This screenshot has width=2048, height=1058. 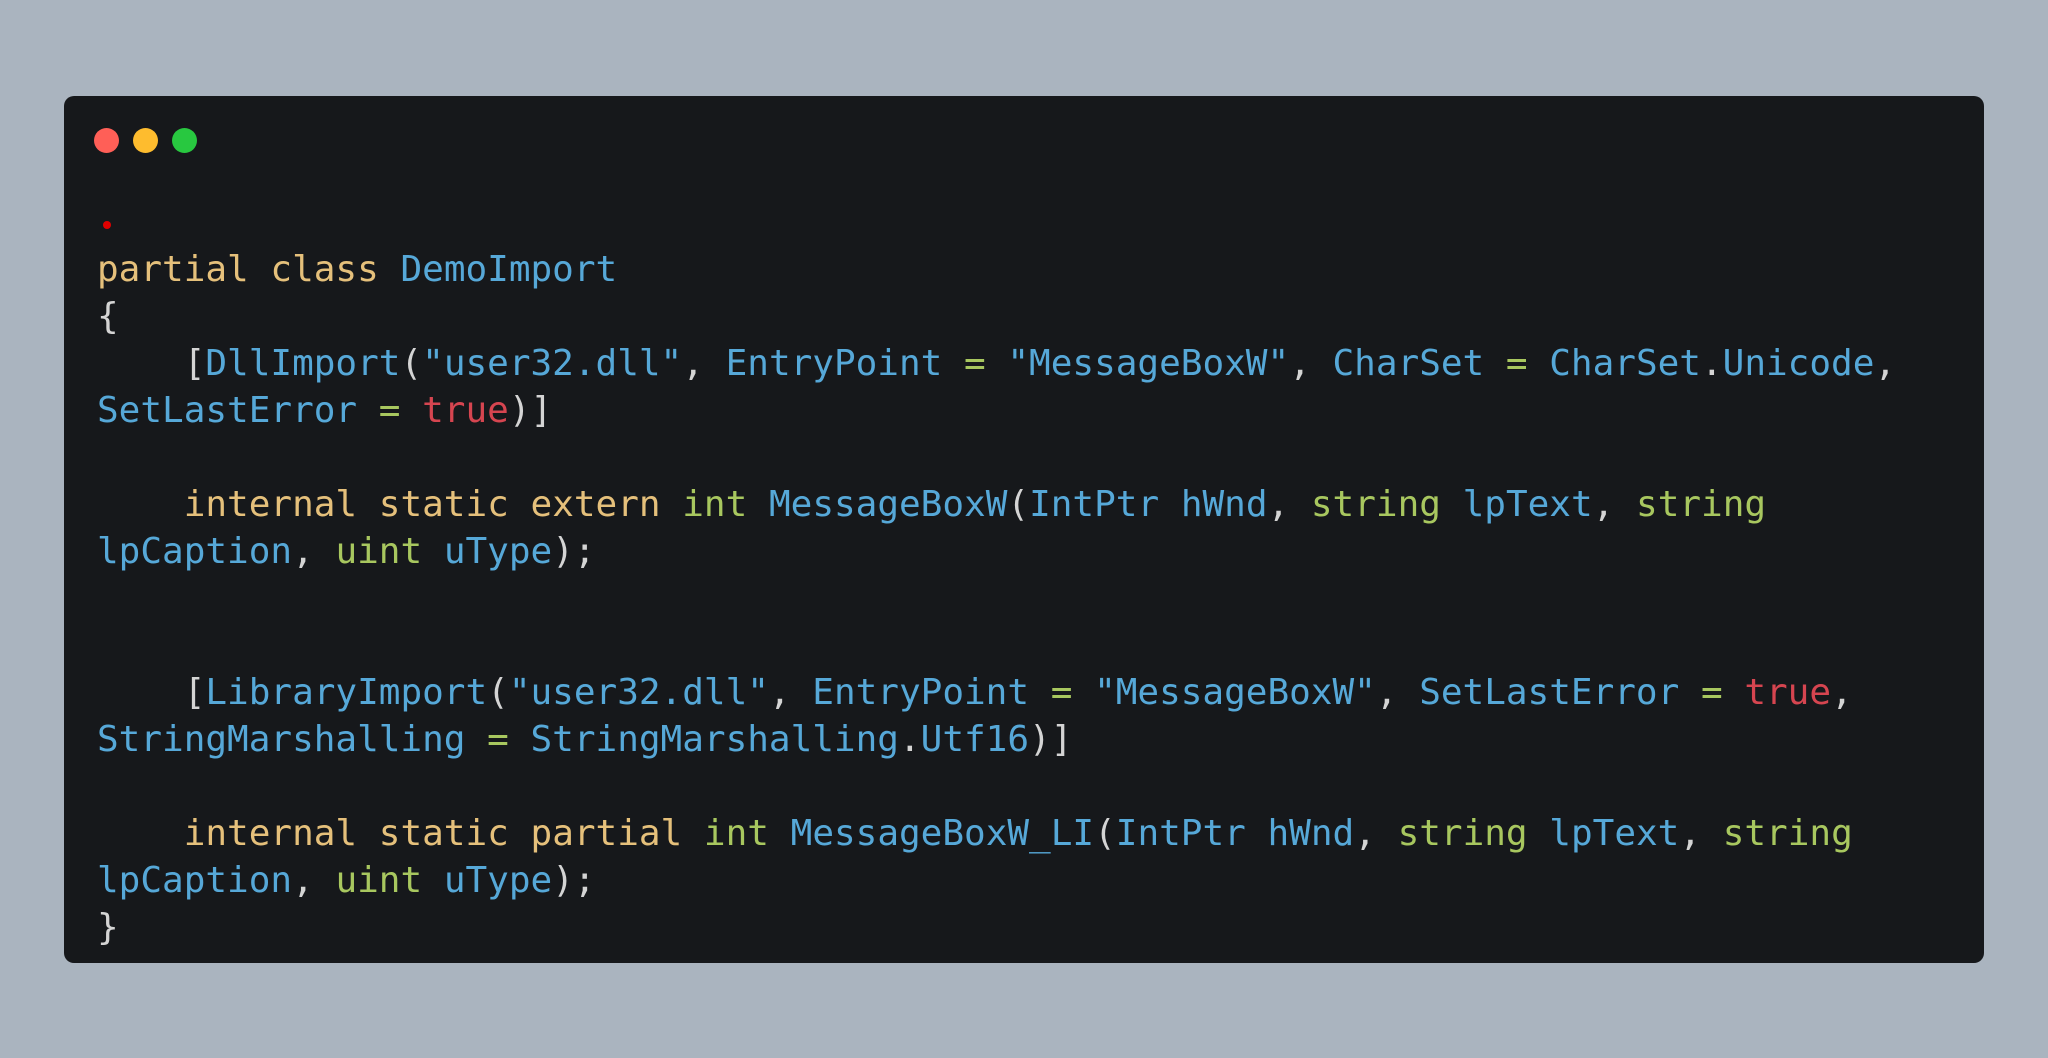 I want to click on code-token: DemoImport, so click(x=509, y=269).